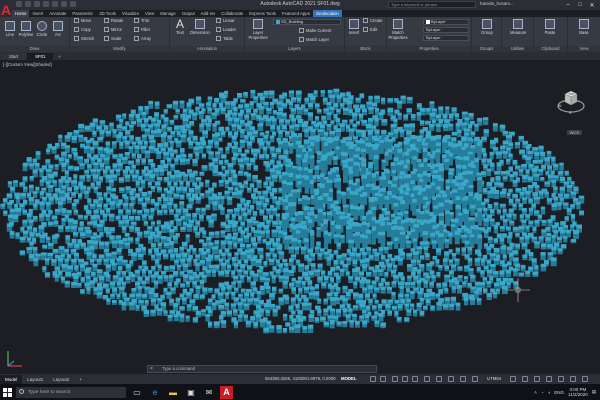  I want to click on text-button: A Text, so click(180, 26).